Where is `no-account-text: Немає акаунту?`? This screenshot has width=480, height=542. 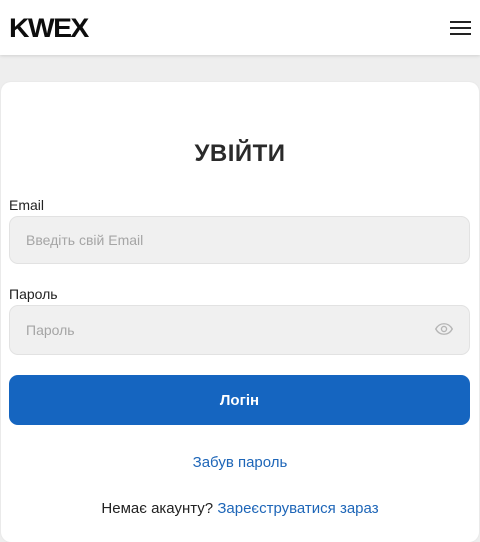 no-account-text: Немає акаунту? is located at coordinates (157, 508).